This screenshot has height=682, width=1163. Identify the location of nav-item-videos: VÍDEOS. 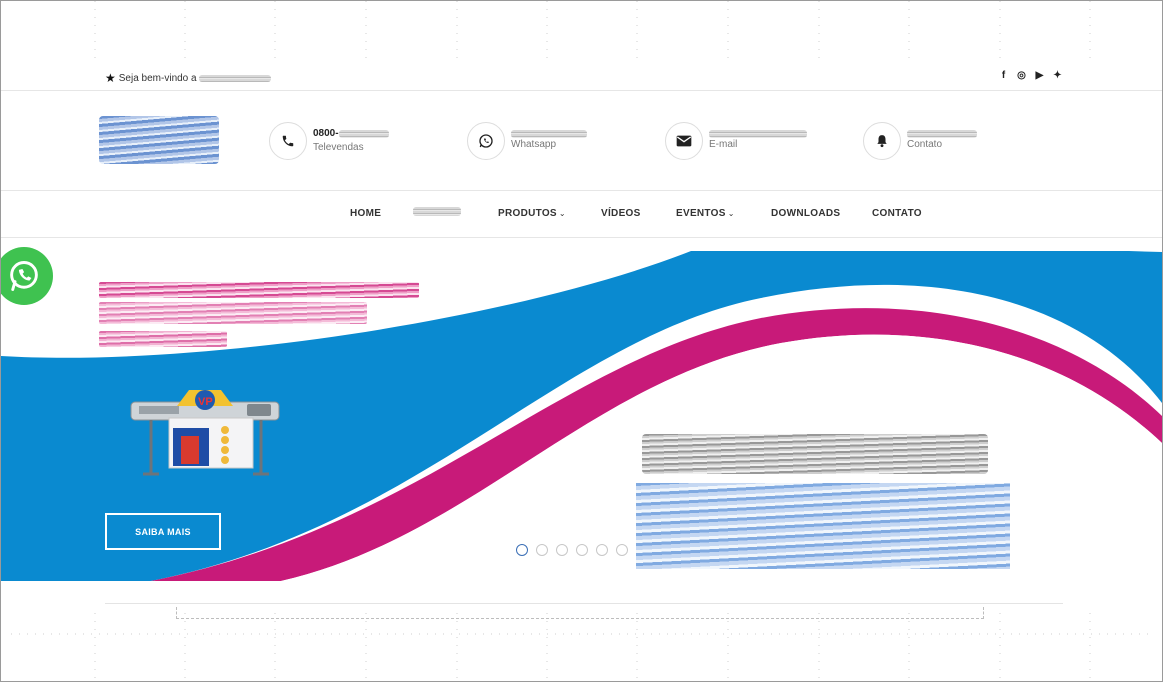
(621, 213).